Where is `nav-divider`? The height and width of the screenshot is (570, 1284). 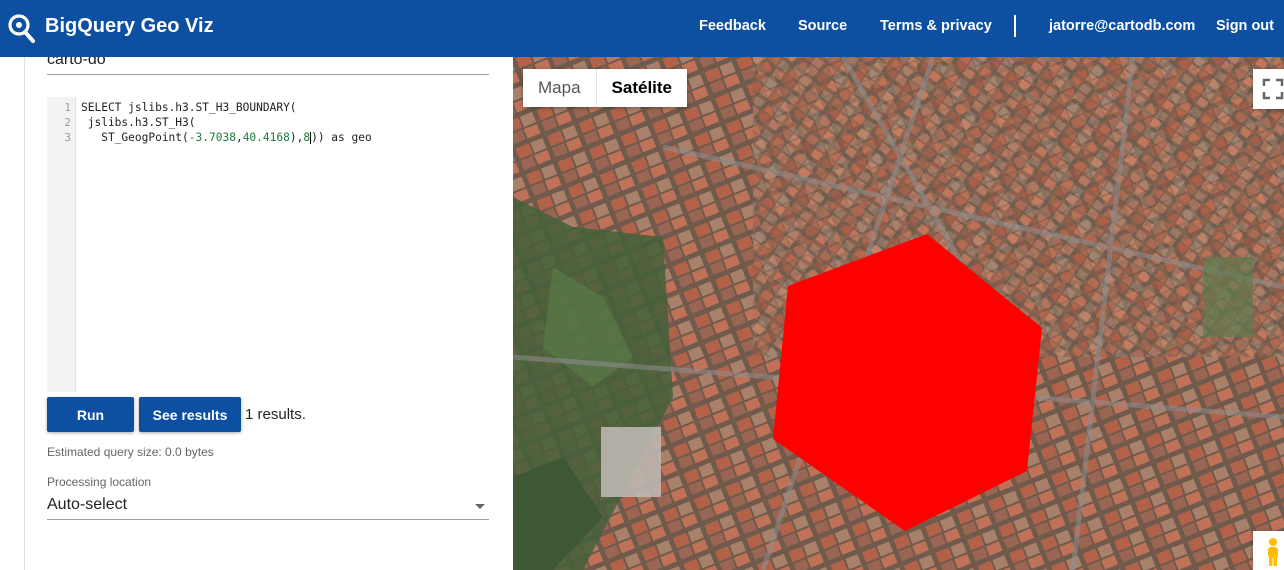
nav-divider is located at coordinates (1015, 26).